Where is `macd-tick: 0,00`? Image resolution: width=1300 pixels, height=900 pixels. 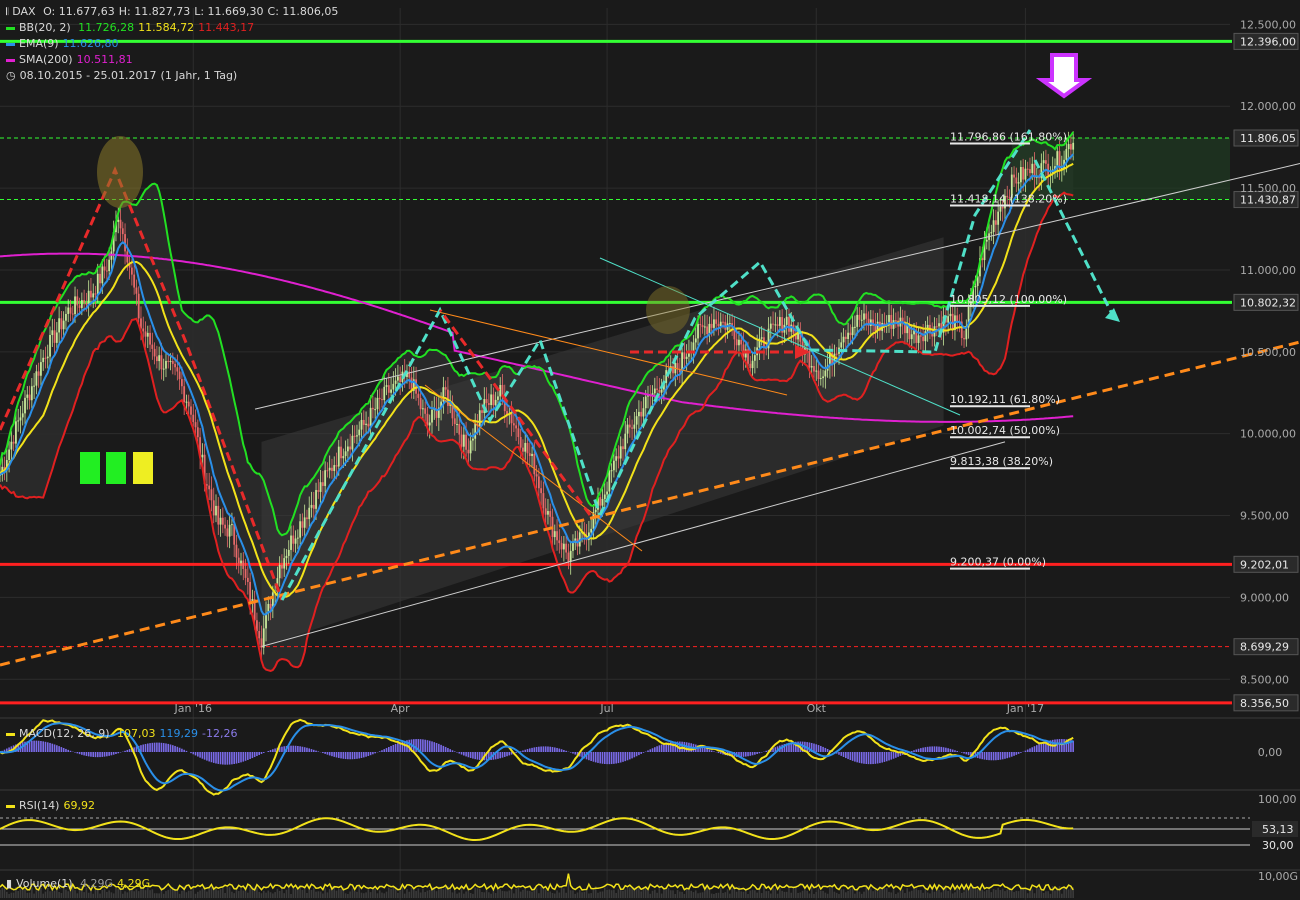 macd-tick: 0,00 is located at coordinates (1270, 752).